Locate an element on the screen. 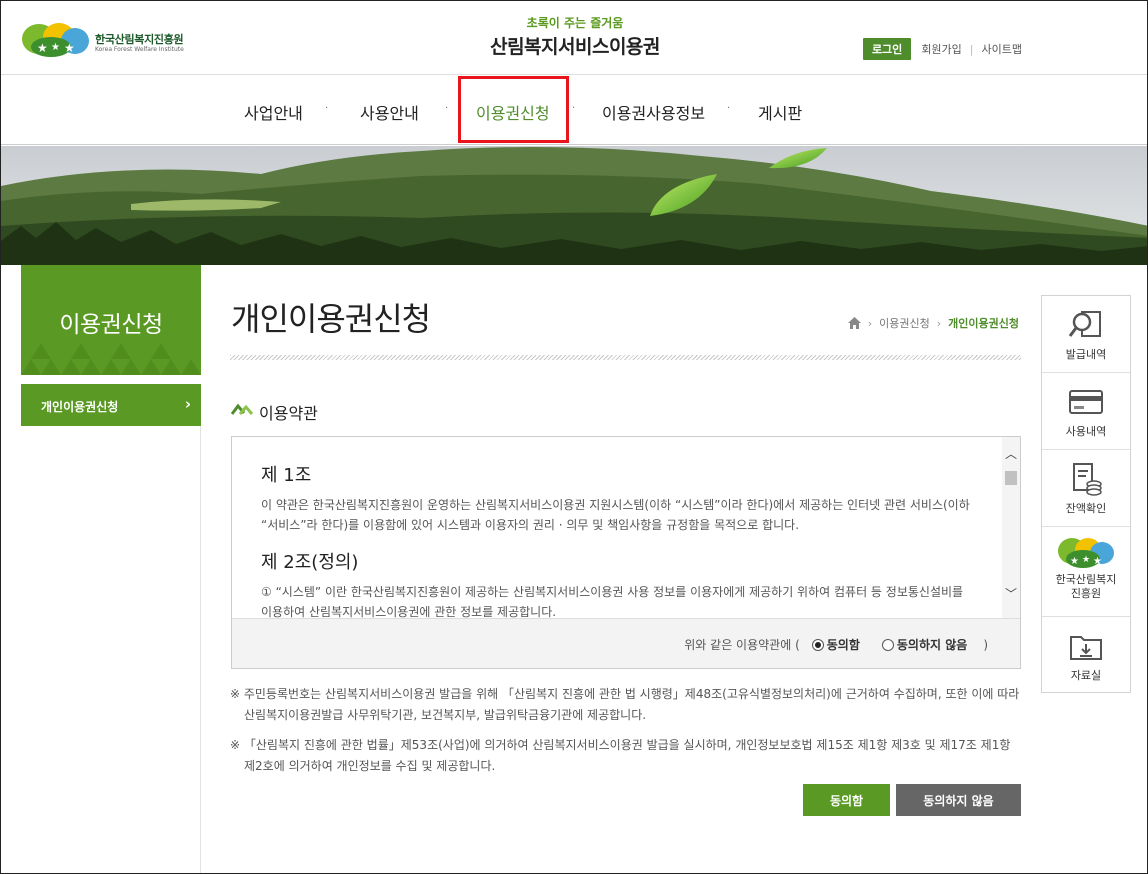 This screenshot has width=1148, height=874. title-divider is located at coordinates (625, 357).